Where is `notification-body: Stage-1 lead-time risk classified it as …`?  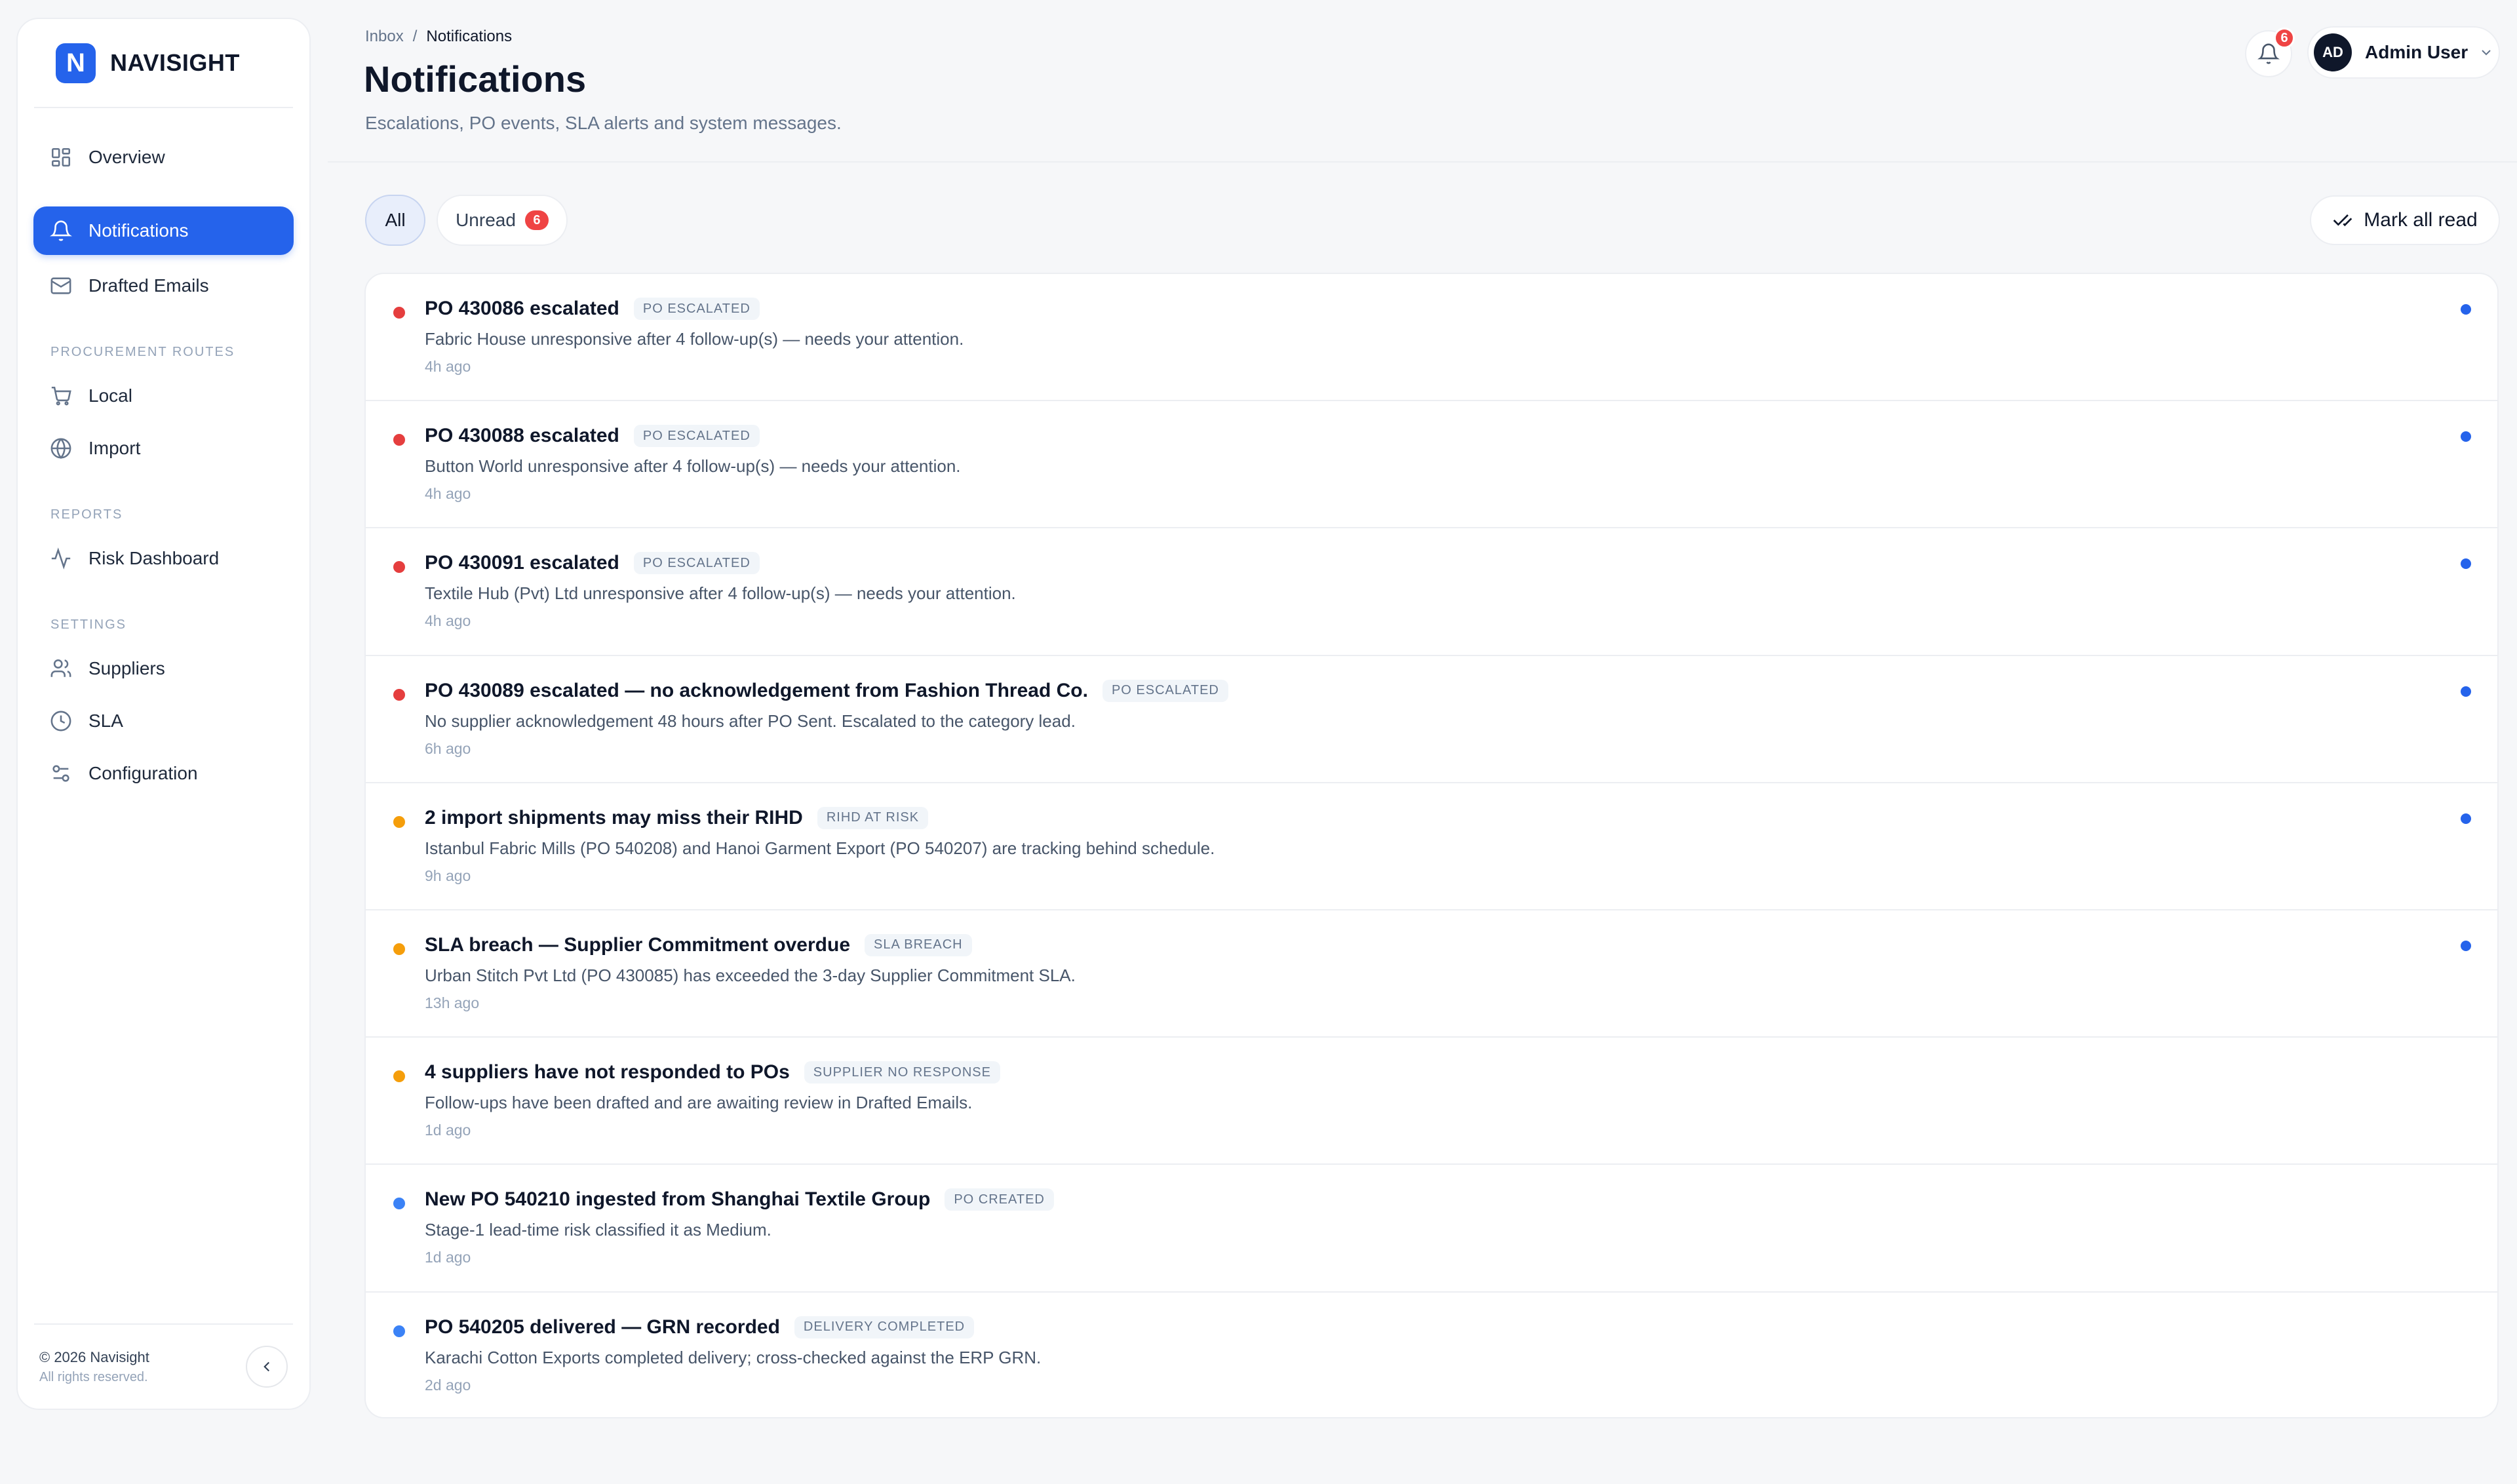
notification-body: Stage-1 lead-time risk classified it as … is located at coordinates (598, 1230).